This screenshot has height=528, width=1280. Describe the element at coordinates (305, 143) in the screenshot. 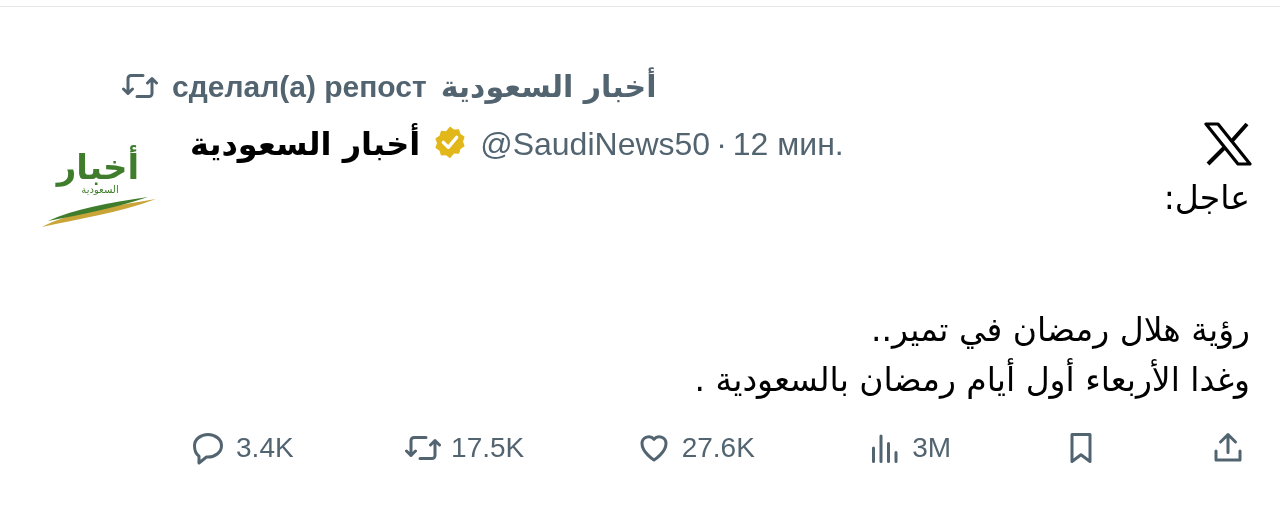

I see `author-name: أخبار السعودية` at that location.